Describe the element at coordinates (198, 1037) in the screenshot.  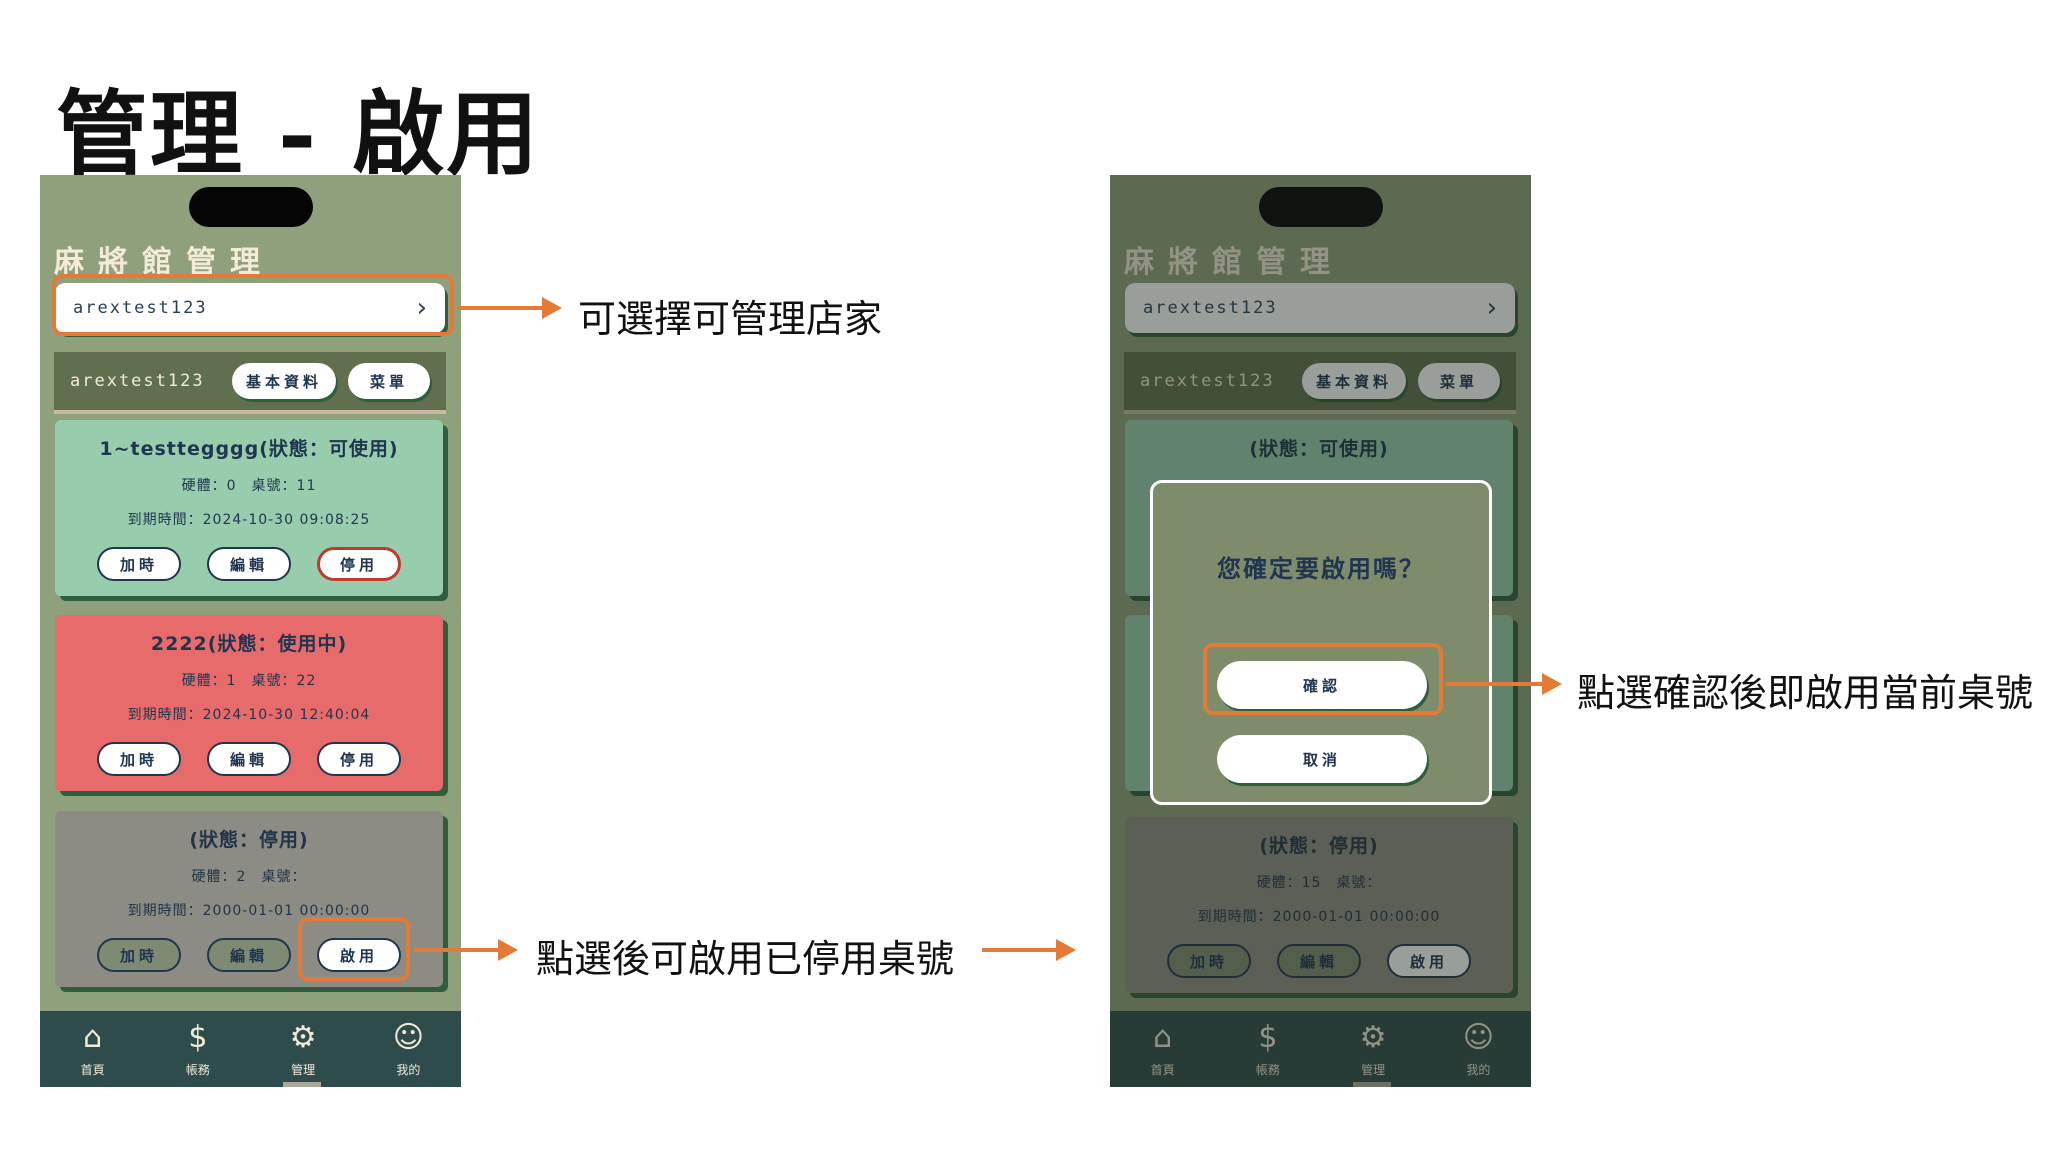
I see `money-bag-icon: $` at that location.